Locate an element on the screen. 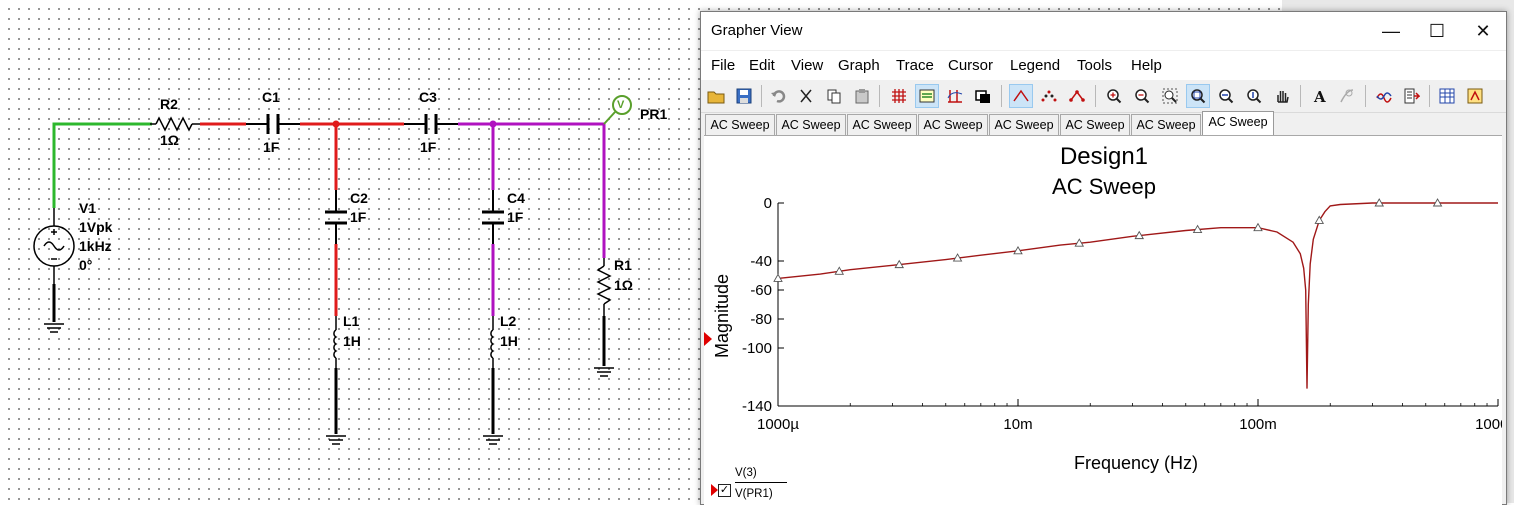  legend-visibility-checkbox: ✓ is located at coordinates (724, 490).